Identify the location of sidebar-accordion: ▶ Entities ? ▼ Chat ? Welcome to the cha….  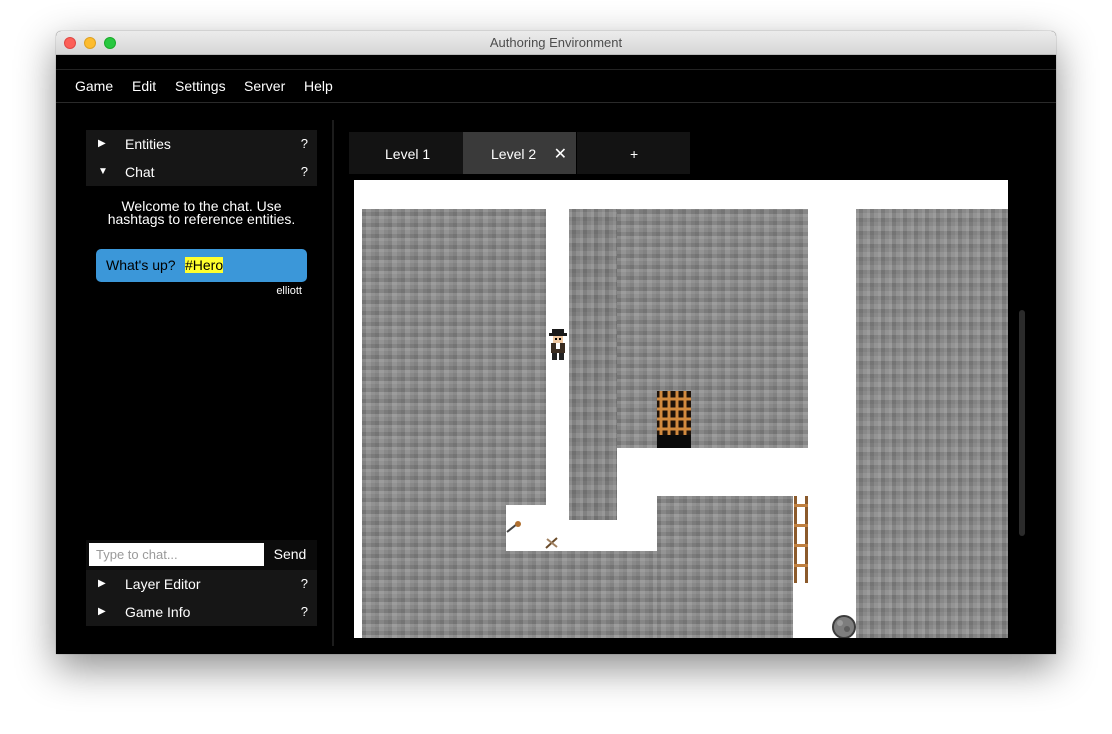
(201, 378).